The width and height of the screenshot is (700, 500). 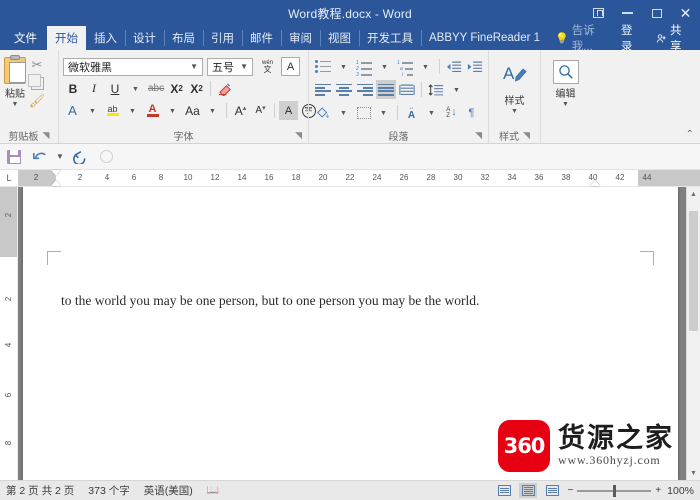 I want to click on tab-review: 审阅, so click(x=300, y=38).